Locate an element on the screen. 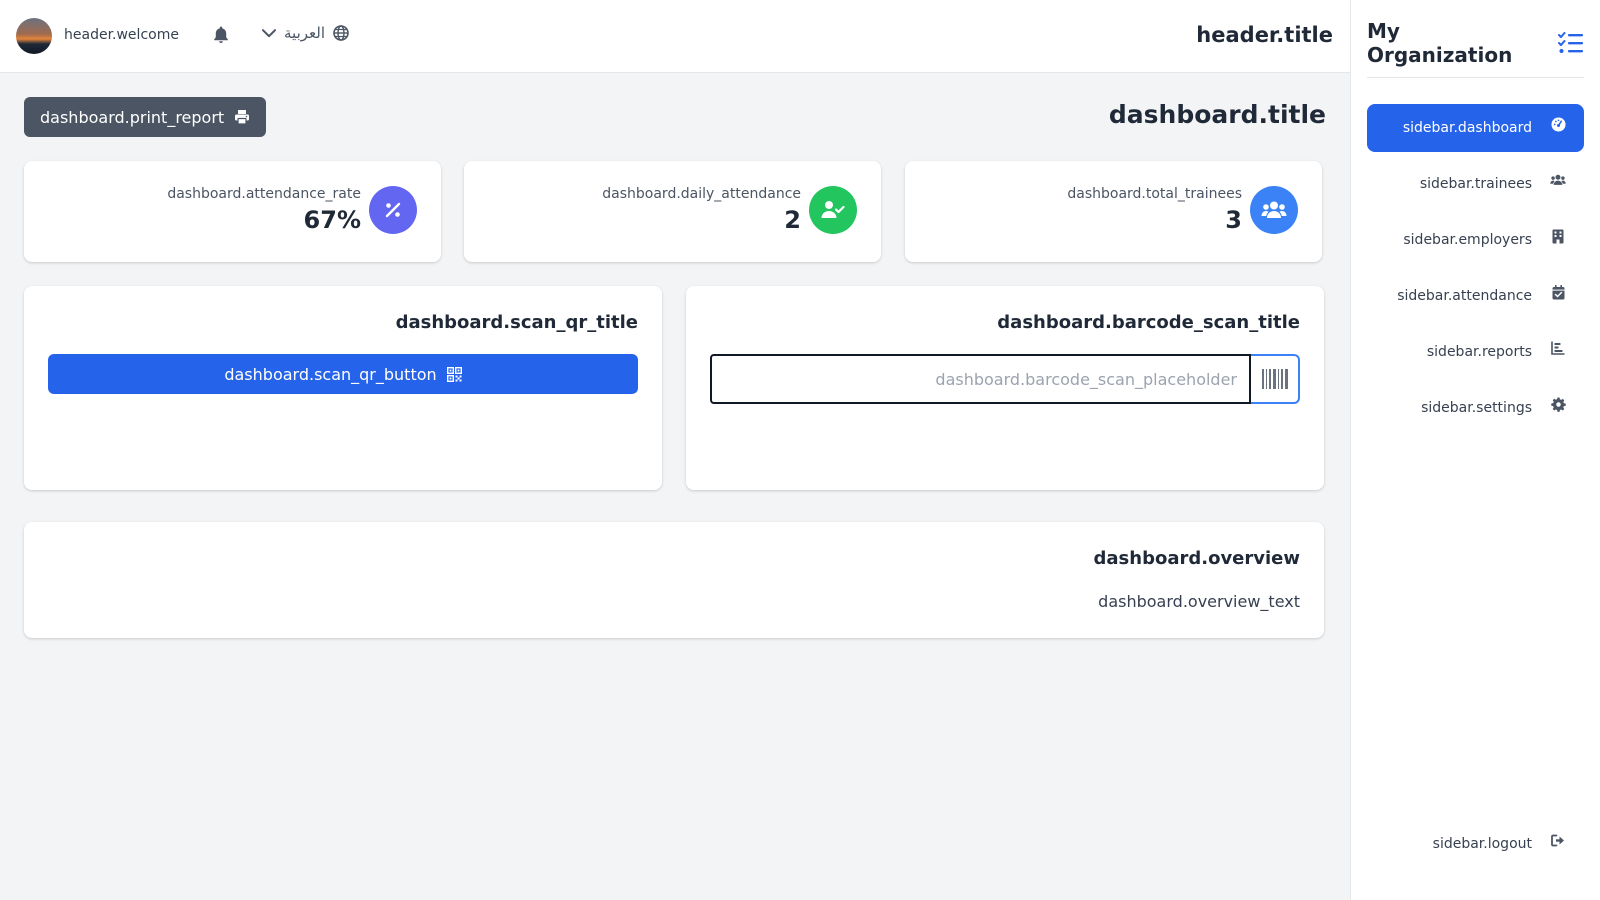 This screenshot has height=900, width=1600. scan-qr-button-label: dashboard.scan_qr_button is located at coordinates (330, 374).